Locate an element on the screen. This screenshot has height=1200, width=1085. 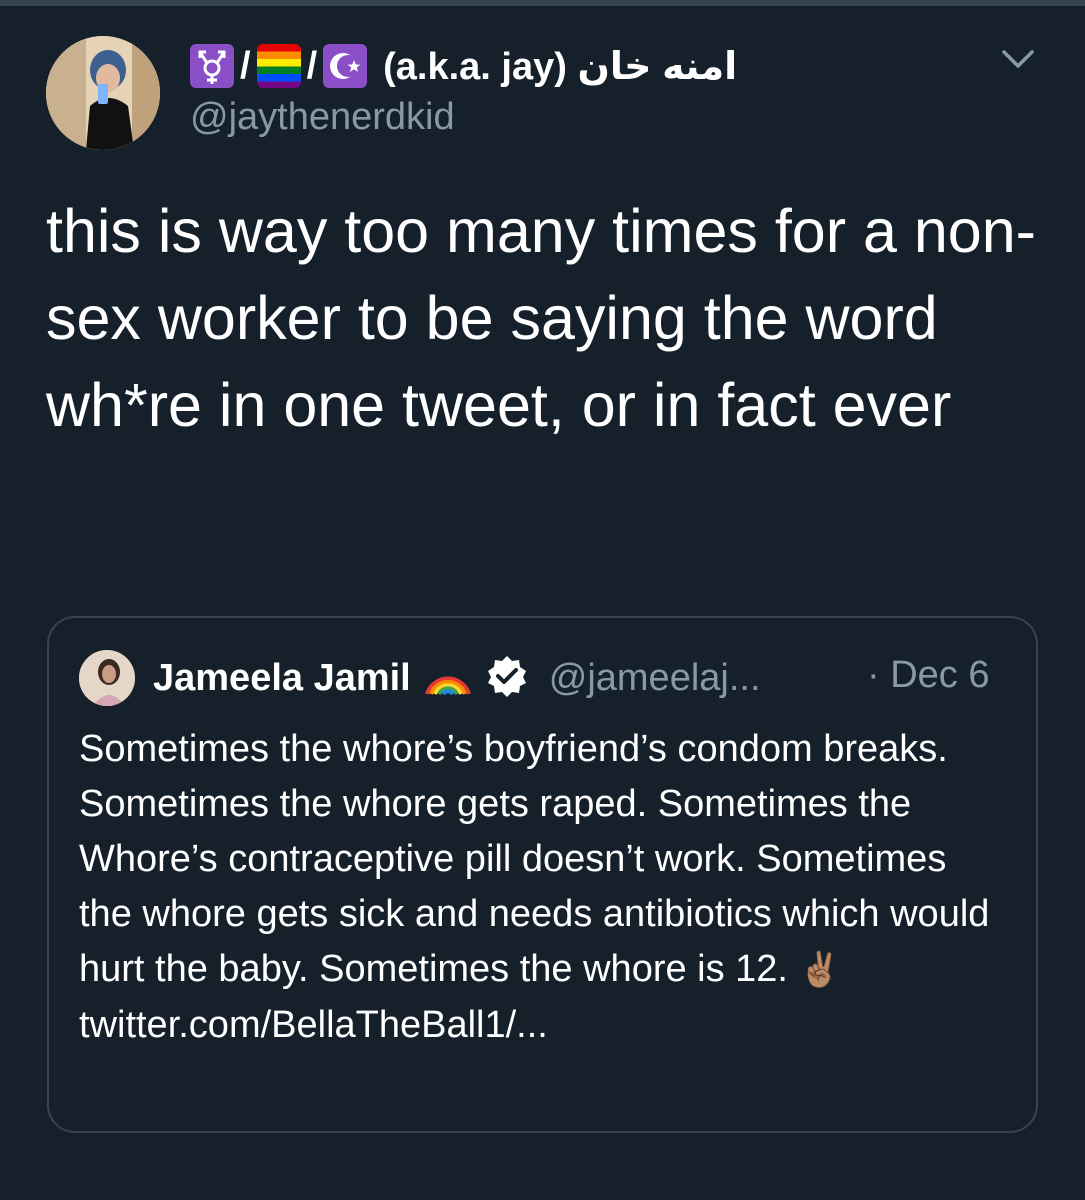
quoted-author-name: Jameela Jamil is located at coordinates (282, 678).